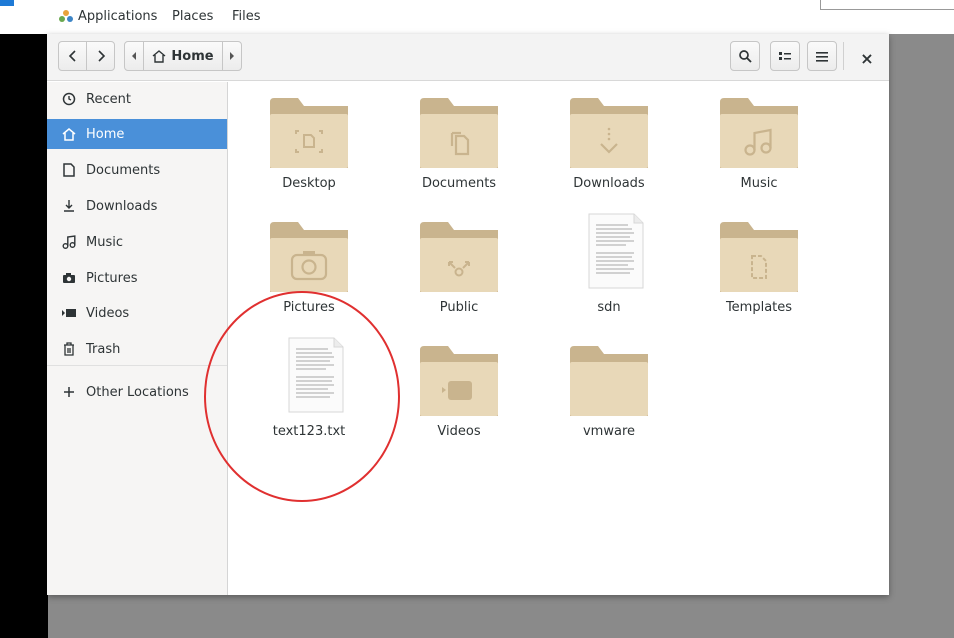  I want to click on file-item-templates: Templates, so click(759, 265).